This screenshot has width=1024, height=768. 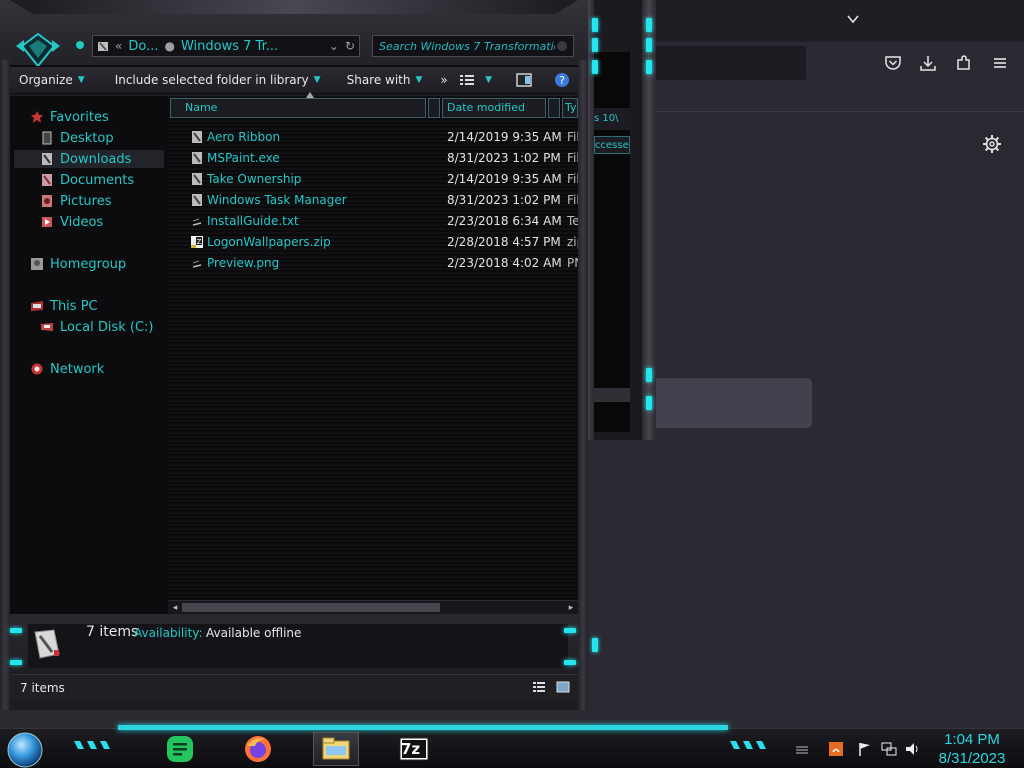 What do you see at coordinates (494, 108) in the screenshot?
I see `column-date-modified: Date modified` at bounding box center [494, 108].